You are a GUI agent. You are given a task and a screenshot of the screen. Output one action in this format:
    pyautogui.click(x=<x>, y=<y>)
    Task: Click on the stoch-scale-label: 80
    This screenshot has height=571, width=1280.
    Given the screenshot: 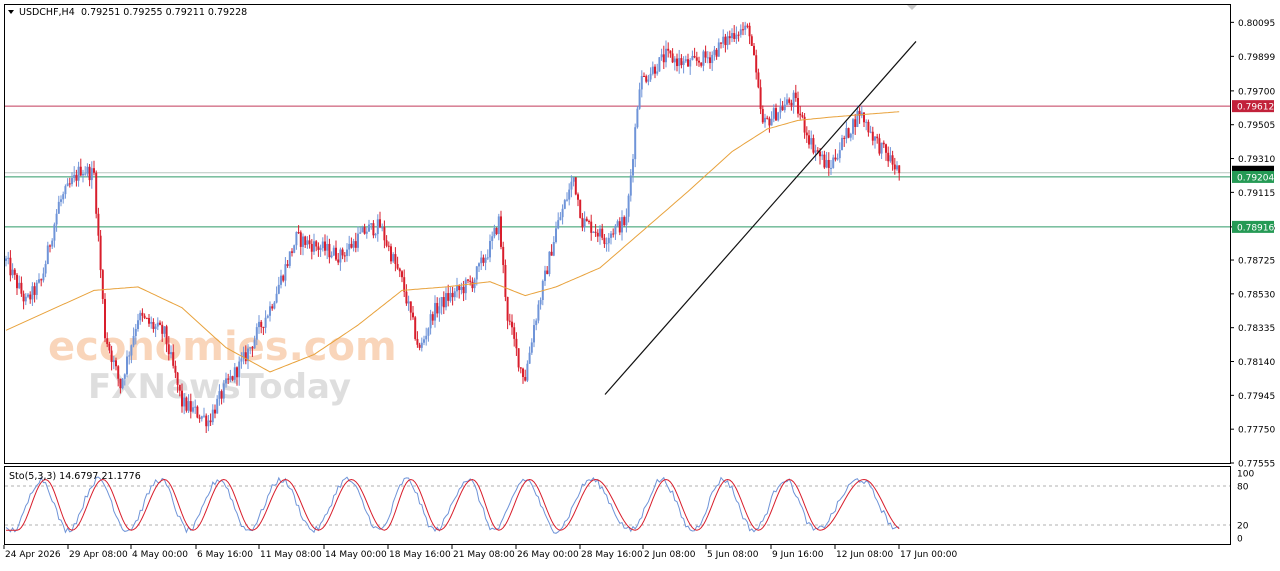 What is the action you would take?
    pyautogui.click(x=1243, y=488)
    